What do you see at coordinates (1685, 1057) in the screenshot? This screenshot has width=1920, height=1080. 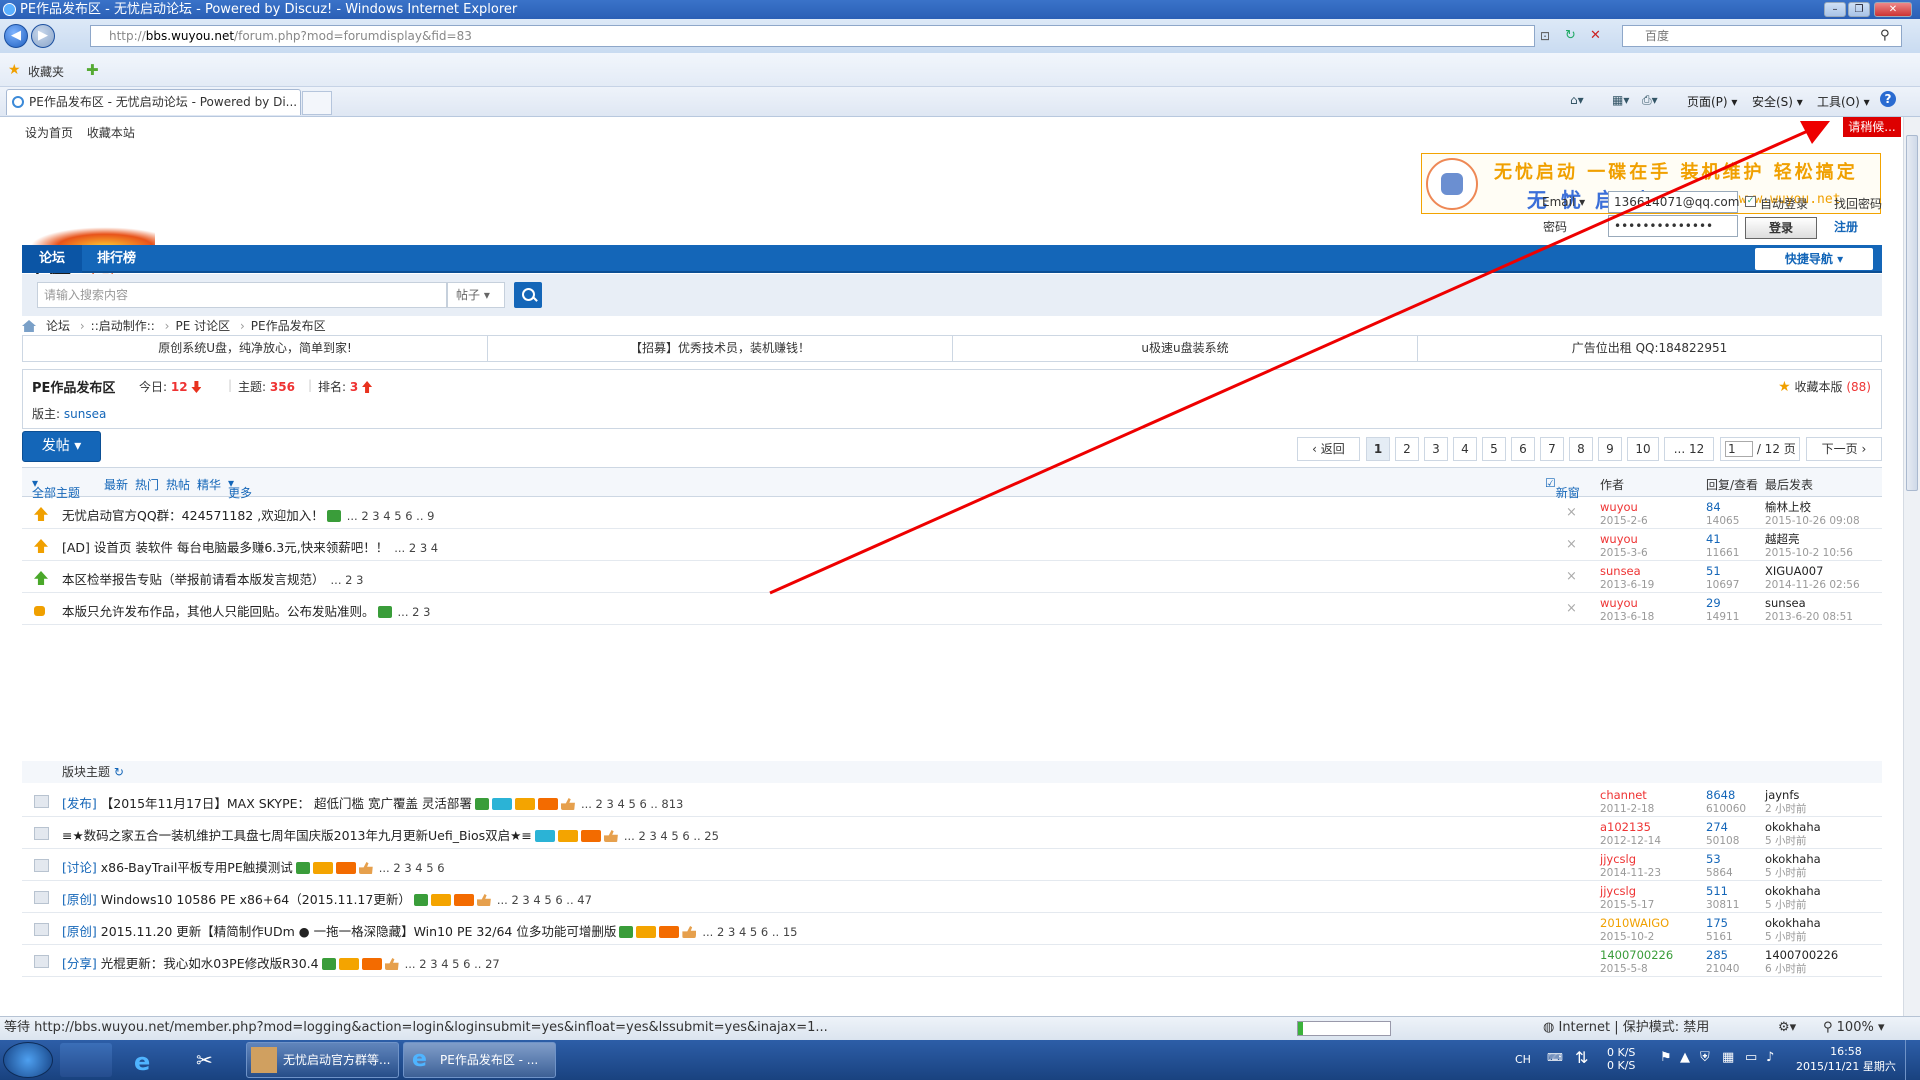 I see `tray-arrow-icon: ▲` at bounding box center [1685, 1057].